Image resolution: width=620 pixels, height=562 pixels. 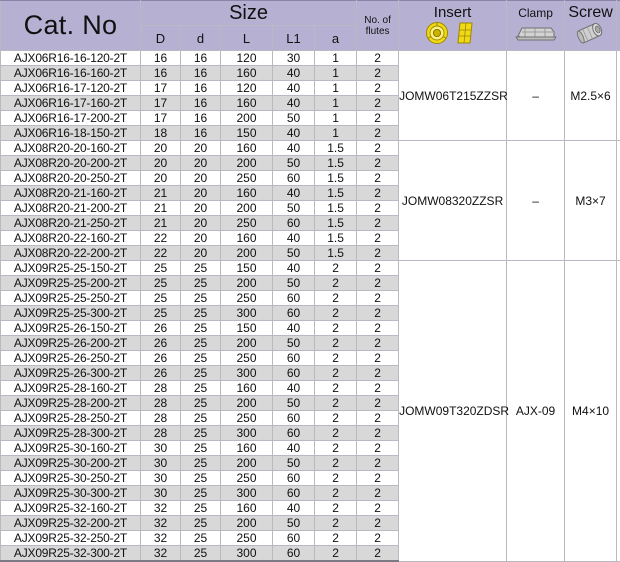 What do you see at coordinates (201, 38) in the screenshot?
I see `header-size-dd: d` at bounding box center [201, 38].